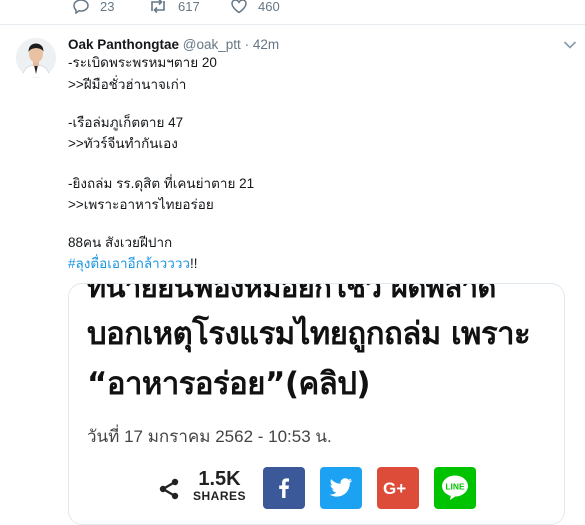 The image size is (585, 525). I want to click on tweet-line: >>เพราะอาหารไทยอร่อย, so click(141, 204).